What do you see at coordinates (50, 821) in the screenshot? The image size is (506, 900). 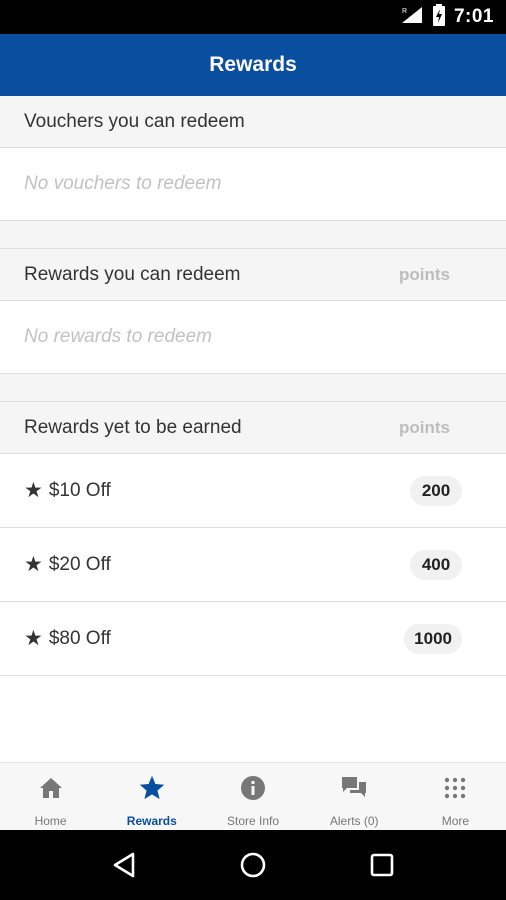 I see `nav-label: Home` at bounding box center [50, 821].